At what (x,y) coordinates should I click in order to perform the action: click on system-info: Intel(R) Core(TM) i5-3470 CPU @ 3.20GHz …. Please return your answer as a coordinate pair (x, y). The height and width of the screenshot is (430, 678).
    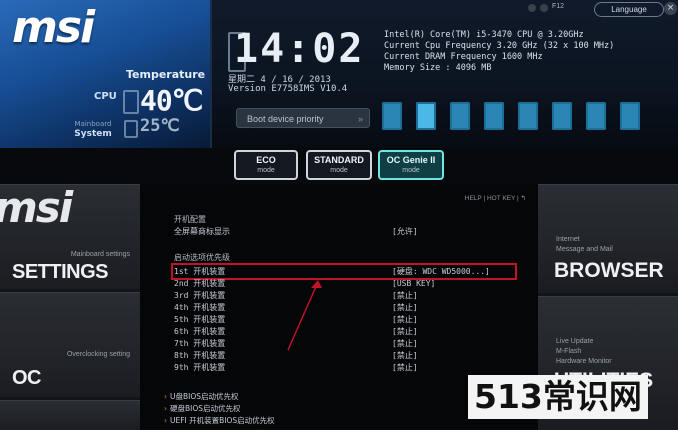
    Looking at the image, I should click on (499, 52).